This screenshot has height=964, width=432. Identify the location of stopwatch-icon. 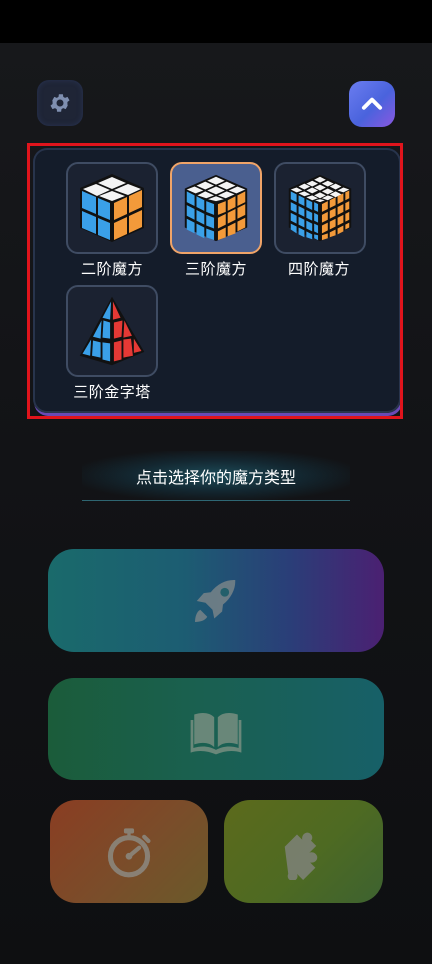
(129, 852).